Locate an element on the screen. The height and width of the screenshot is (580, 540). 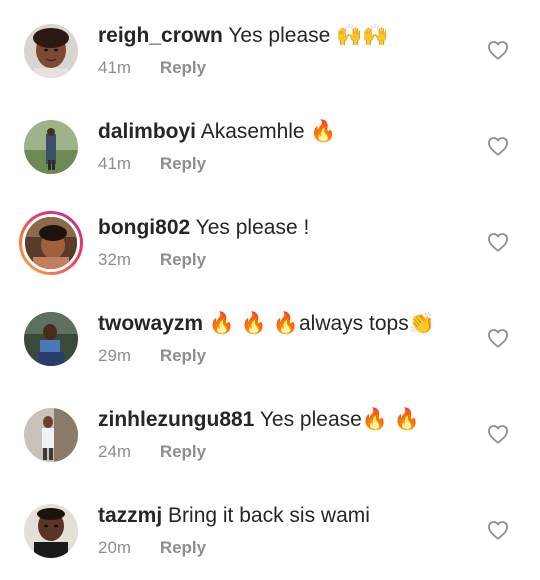
comment-username: twowayzm is located at coordinates (150, 323).